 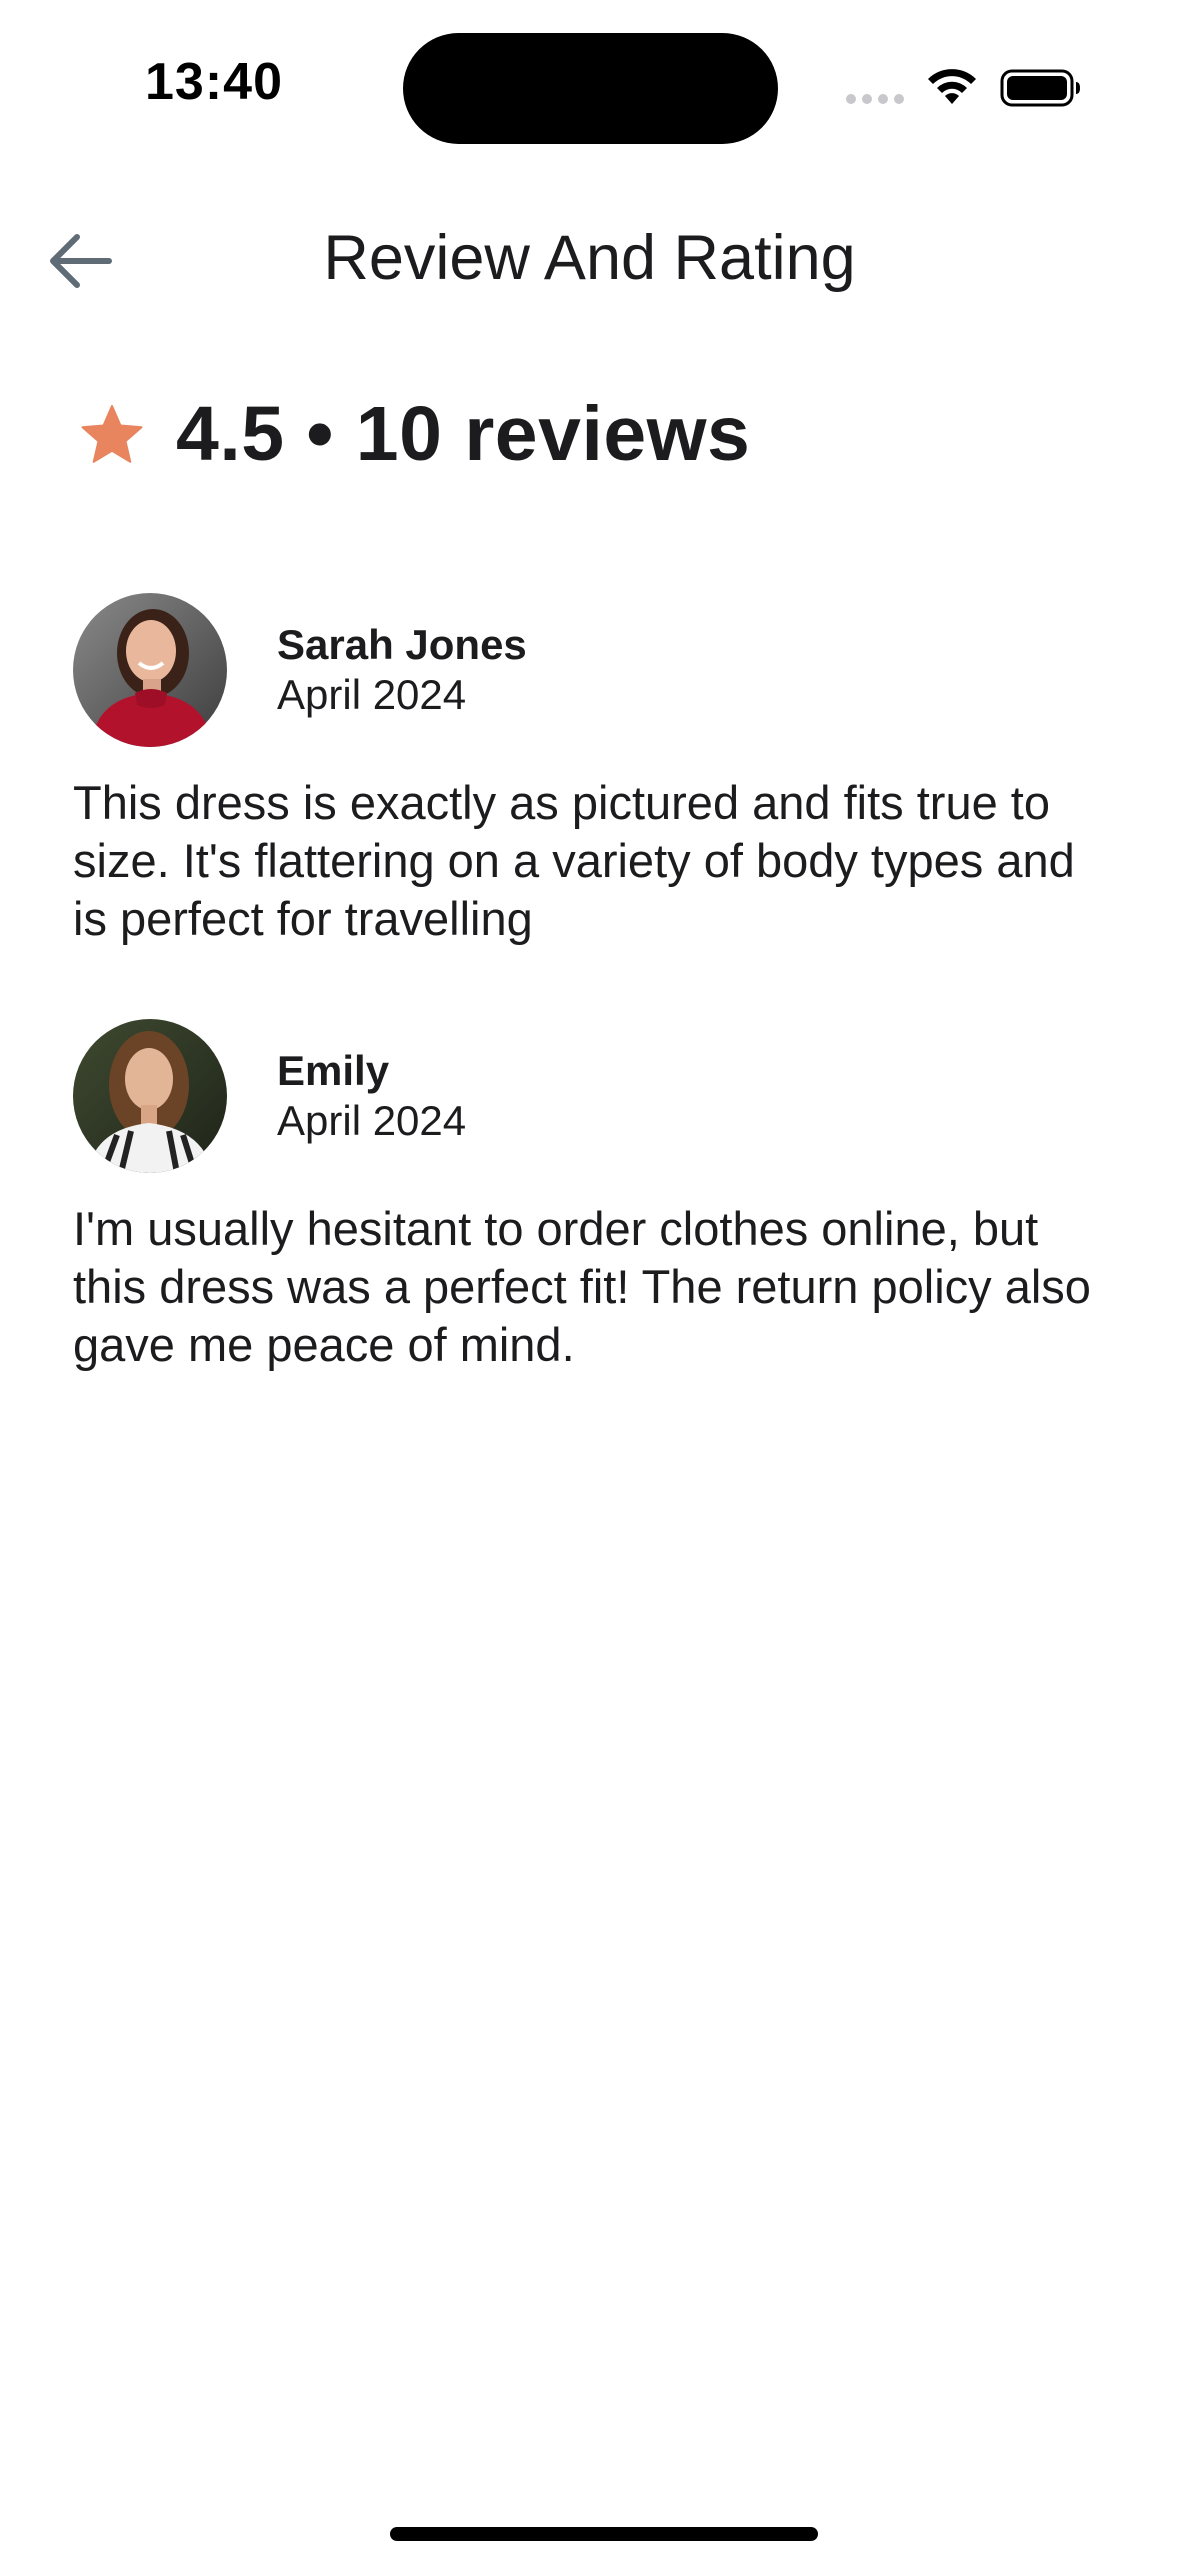 I want to click on review-header: Emily April 2024, so click(x=593, y=1096).